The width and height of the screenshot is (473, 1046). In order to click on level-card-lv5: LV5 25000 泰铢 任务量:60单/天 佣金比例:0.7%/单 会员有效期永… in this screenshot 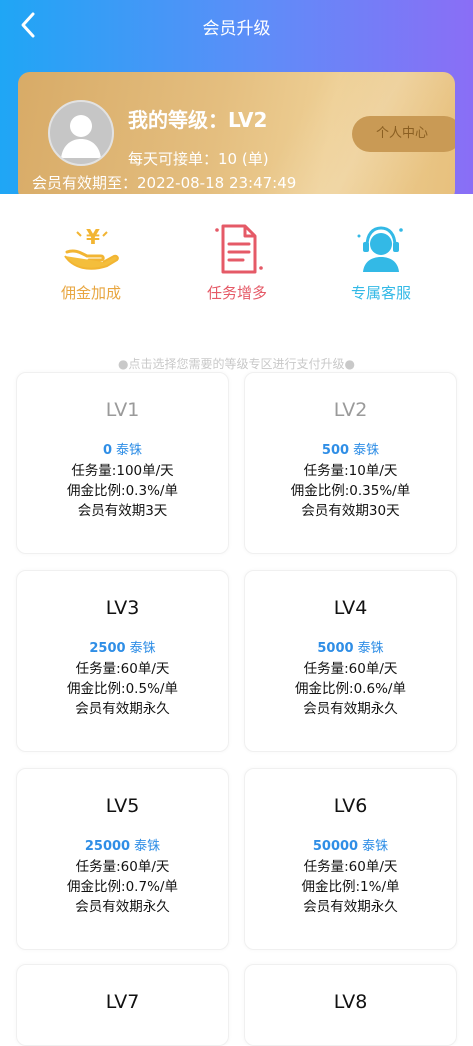, I will do `click(122, 859)`.